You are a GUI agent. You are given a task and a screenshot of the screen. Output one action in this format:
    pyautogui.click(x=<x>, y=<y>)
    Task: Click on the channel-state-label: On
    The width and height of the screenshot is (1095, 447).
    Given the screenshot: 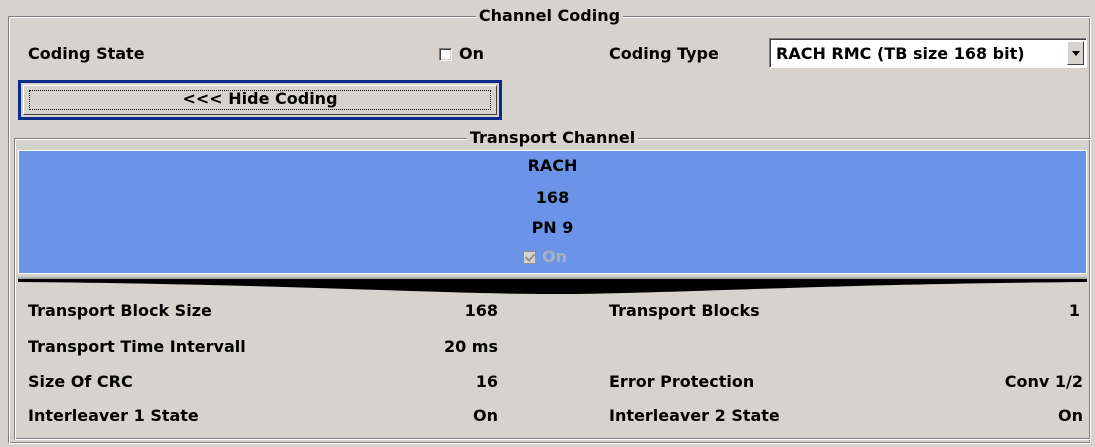 What is the action you would take?
    pyautogui.click(x=554, y=256)
    